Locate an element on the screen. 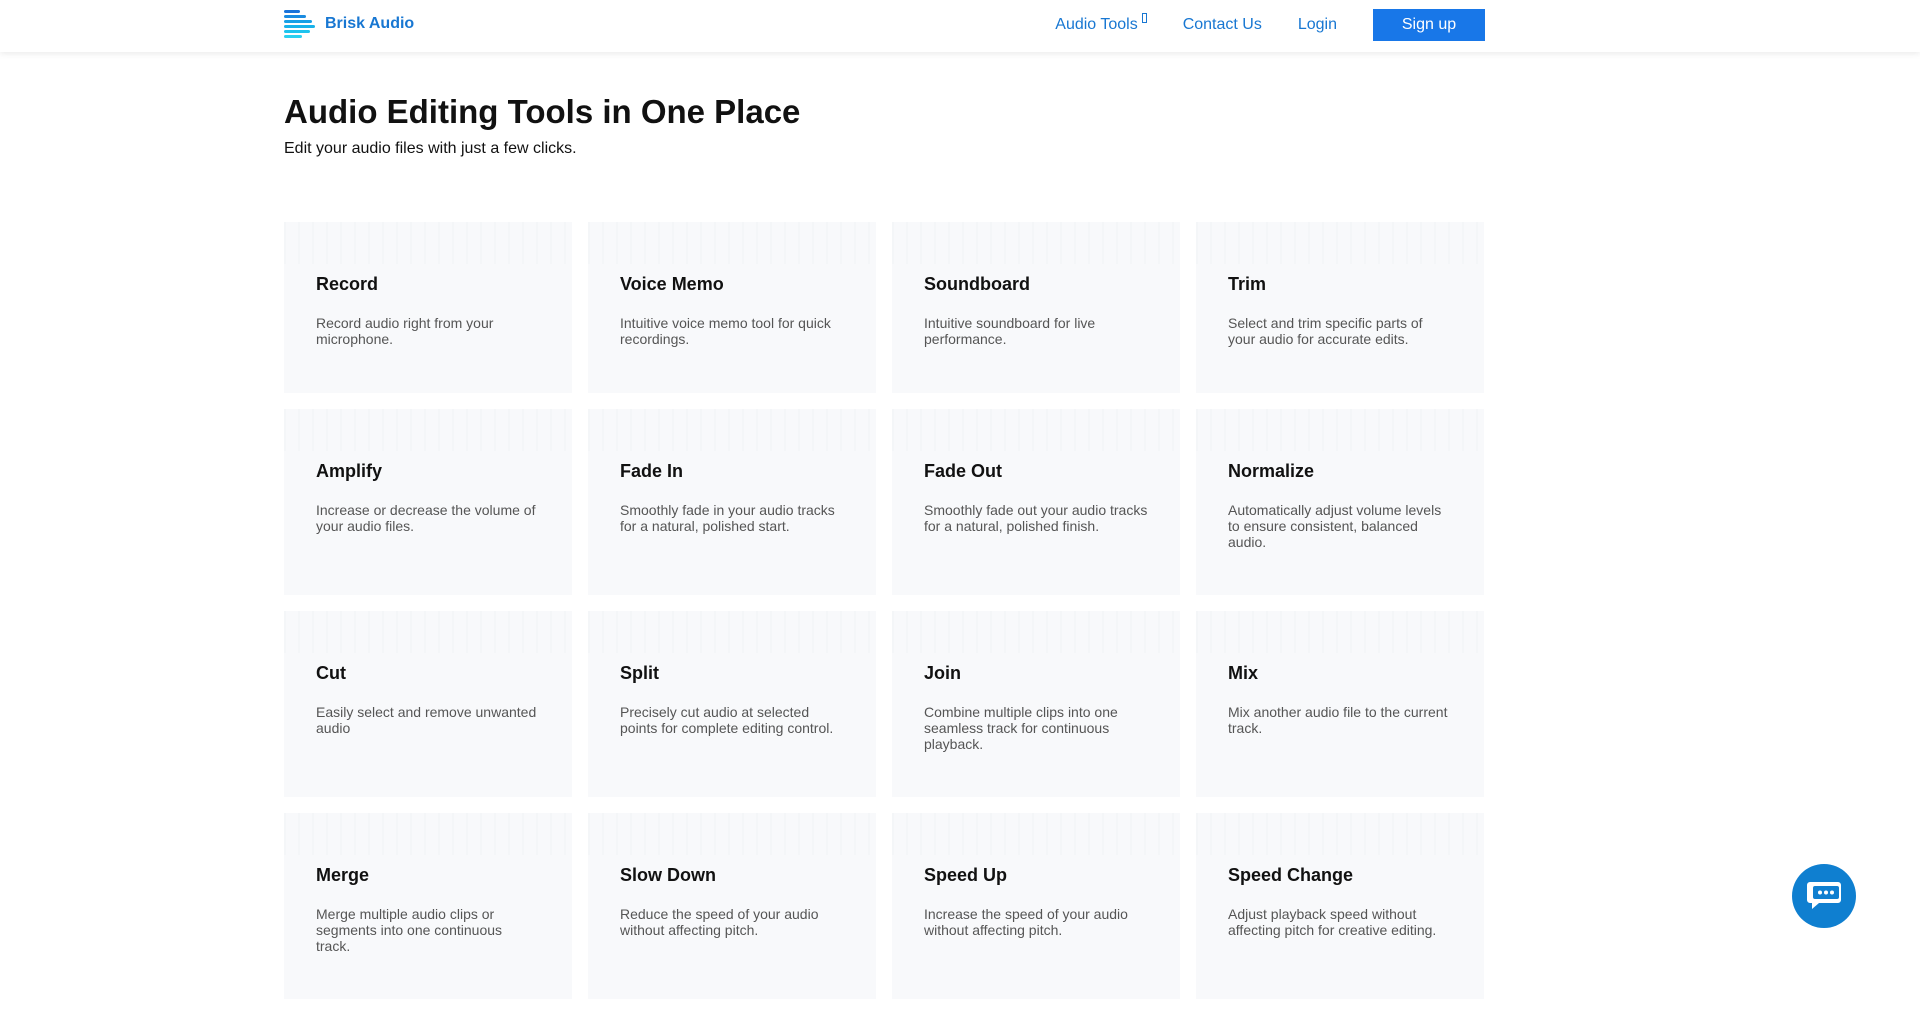 The image size is (1920, 1015). tool-card-title: Record is located at coordinates (347, 284).